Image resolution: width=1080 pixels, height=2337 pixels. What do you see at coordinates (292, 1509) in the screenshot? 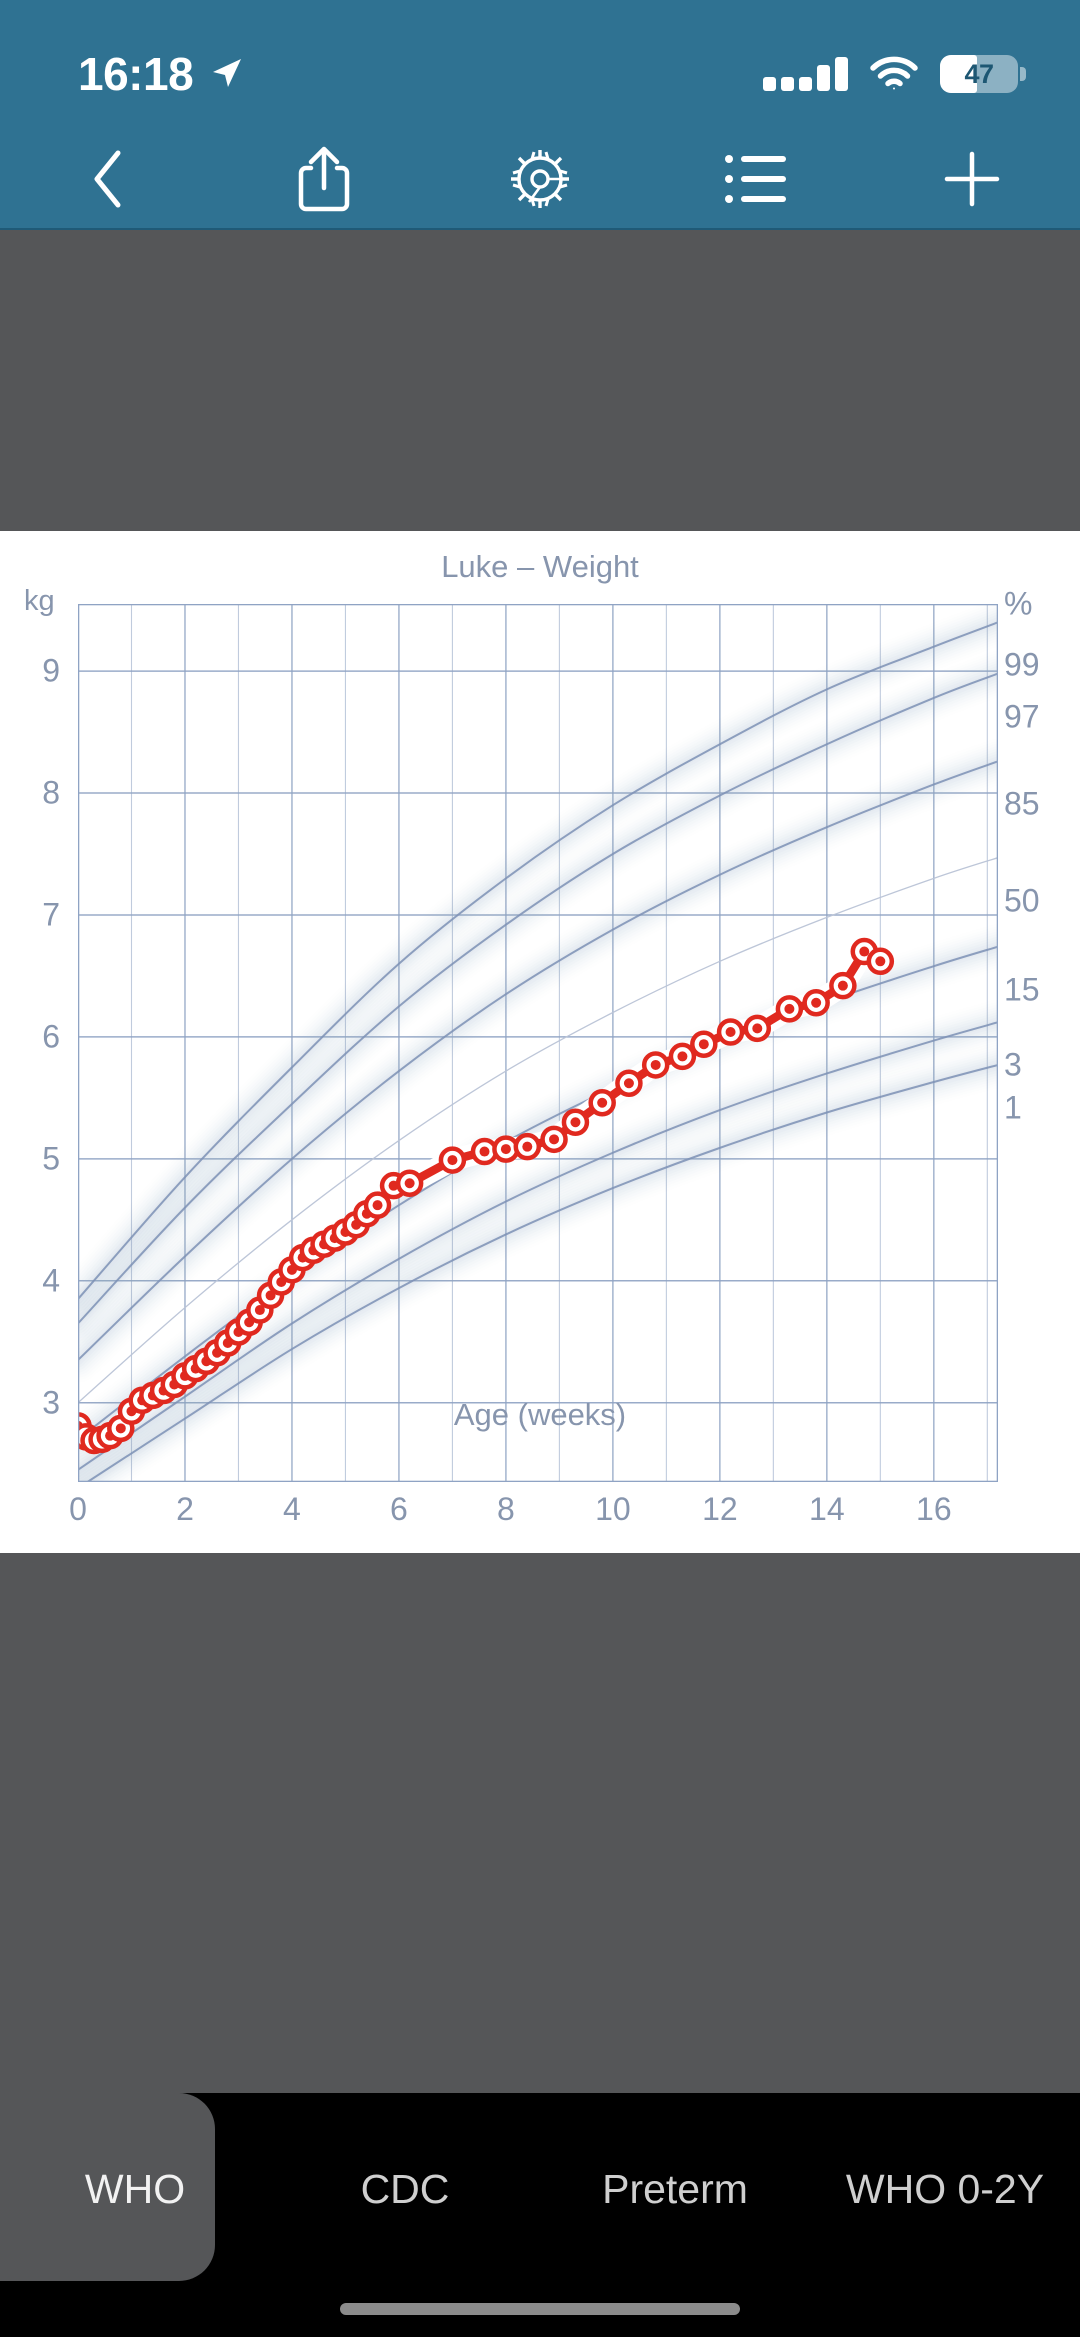
I see `x-tick-4: 4` at bounding box center [292, 1509].